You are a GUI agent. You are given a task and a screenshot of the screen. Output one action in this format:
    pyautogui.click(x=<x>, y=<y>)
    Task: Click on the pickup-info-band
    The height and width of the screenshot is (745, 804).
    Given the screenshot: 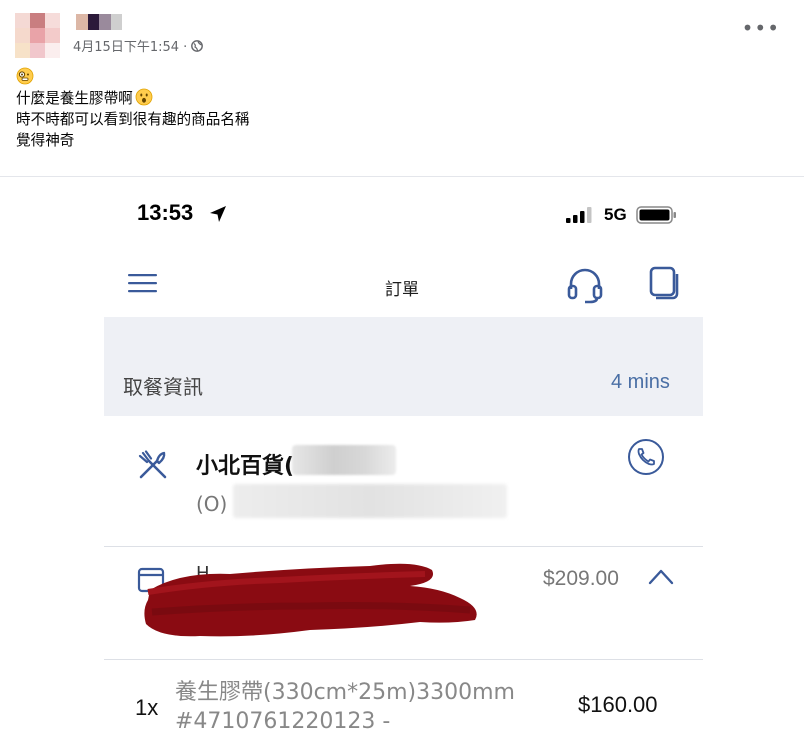 What is the action you would take?
    pyautogui.click(x=403, y=366)
    